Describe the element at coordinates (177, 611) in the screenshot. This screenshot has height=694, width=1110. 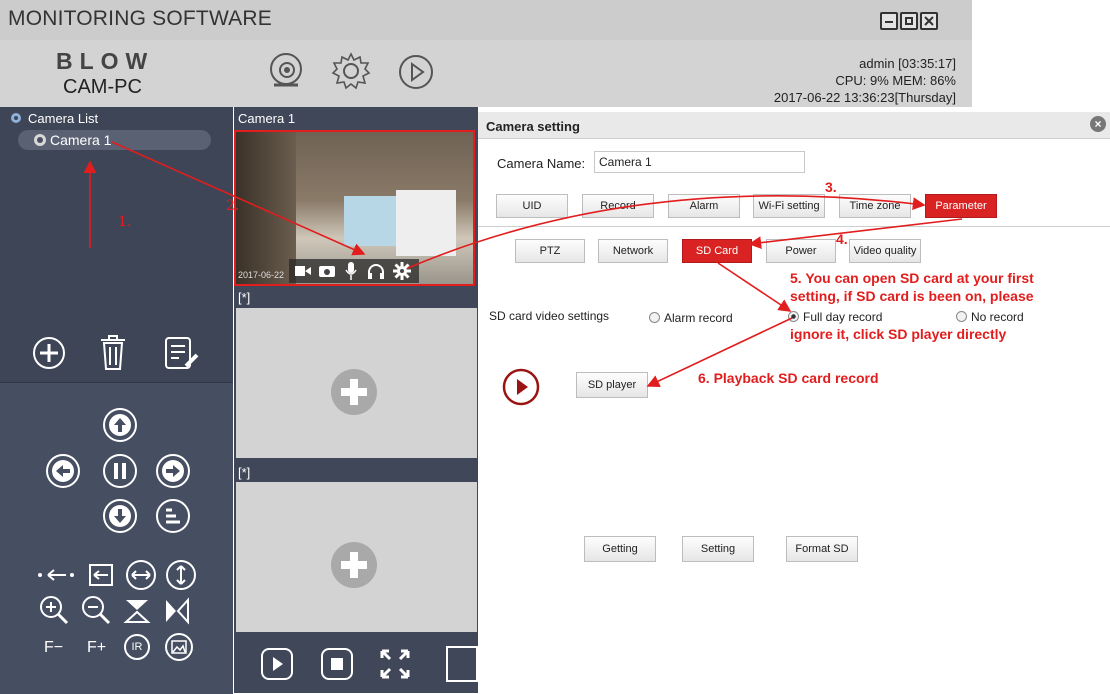
I see `flip-horizontal-icon` at that location.